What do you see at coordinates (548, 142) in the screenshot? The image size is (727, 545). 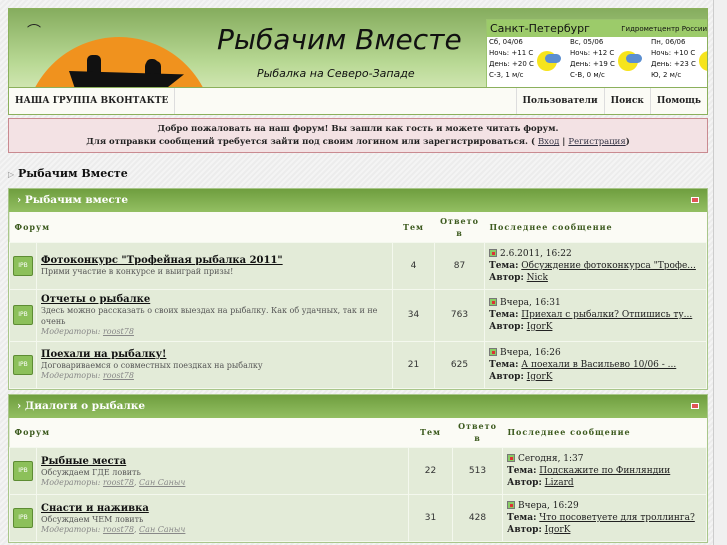 I see `login-link: Вход` at bounding box center [548, 142].